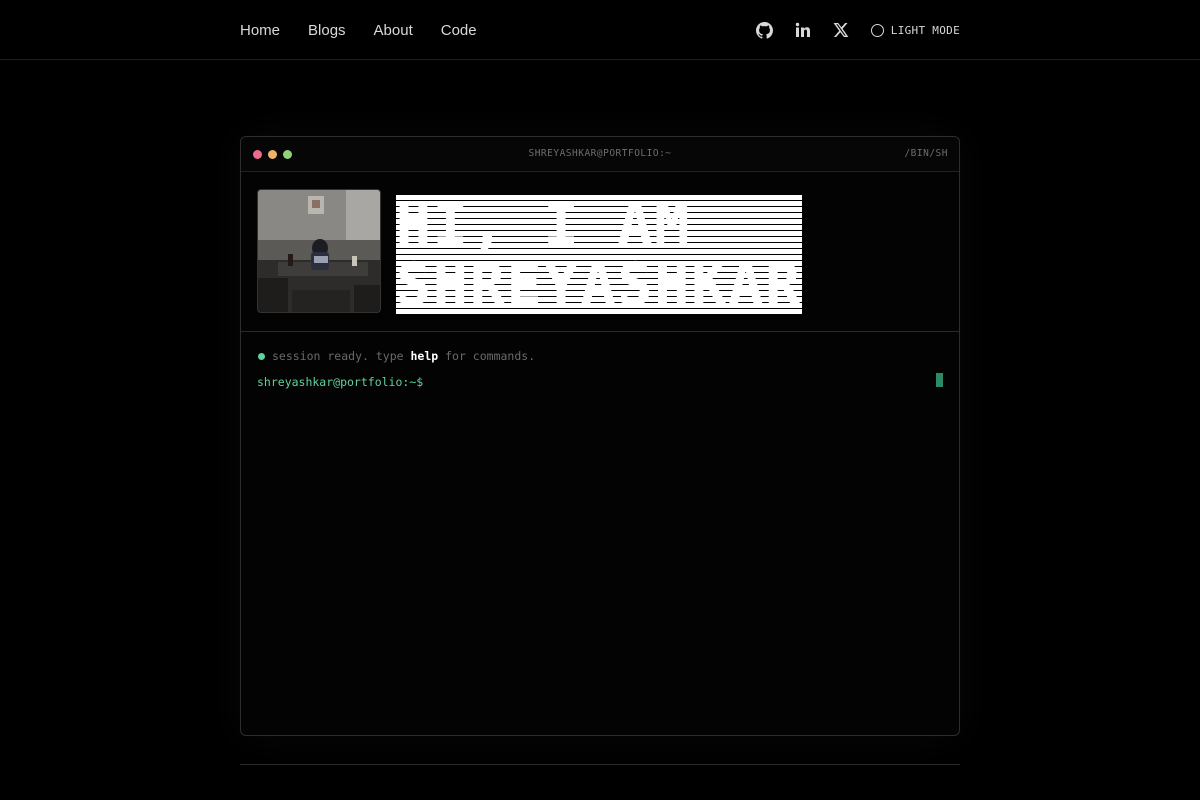 This screenshot has height=800, width=1200. I want to click on terminal-shell-label: /BIN/SH, so click(926, 153).